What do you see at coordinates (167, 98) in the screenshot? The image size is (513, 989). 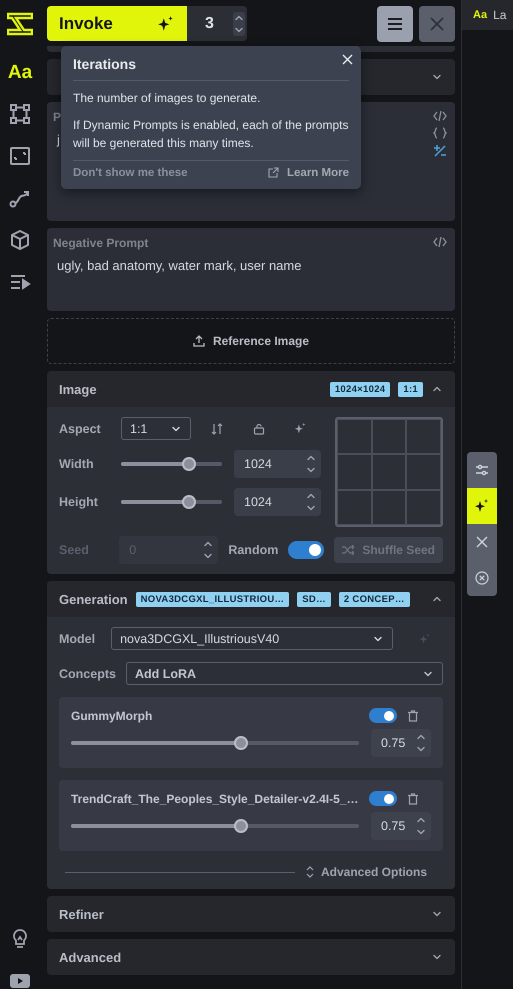 I see `popover-text: The number of images to generate.` at bounding box center [167, 98].